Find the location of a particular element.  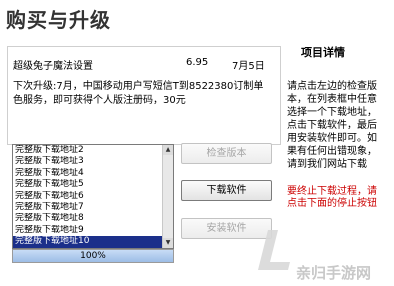

product-version: 6.95 is located at coordinates (197, 62).